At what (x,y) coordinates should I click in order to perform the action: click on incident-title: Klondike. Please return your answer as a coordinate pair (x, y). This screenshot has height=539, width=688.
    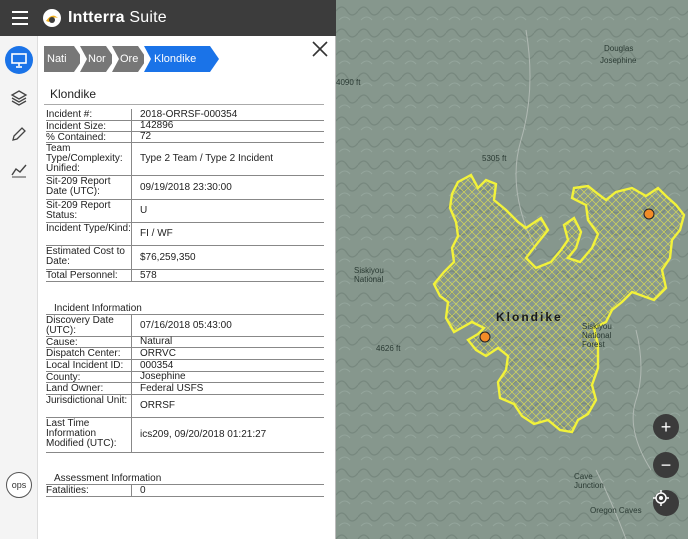
    Looking at the image, I should click on (73, 94).